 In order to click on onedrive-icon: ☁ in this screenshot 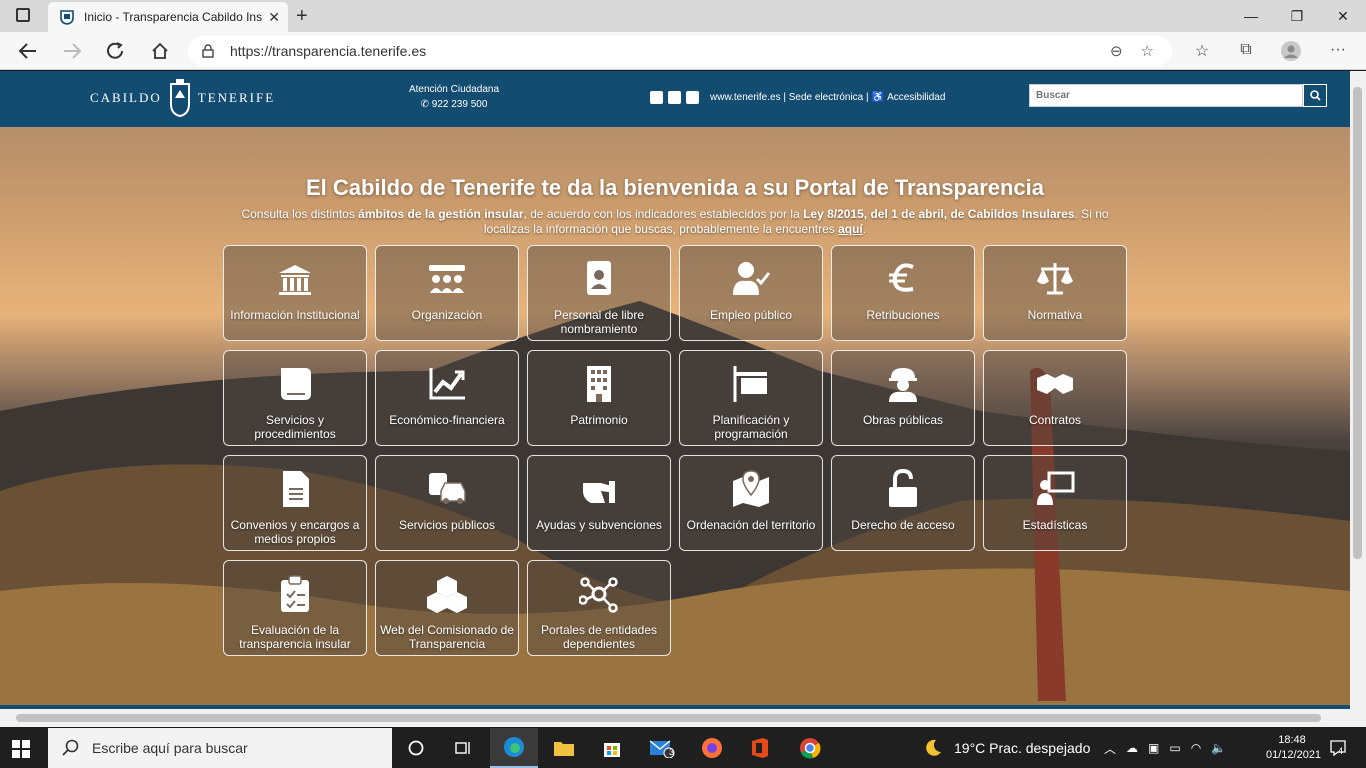, I will do `click(1132, 748)`.